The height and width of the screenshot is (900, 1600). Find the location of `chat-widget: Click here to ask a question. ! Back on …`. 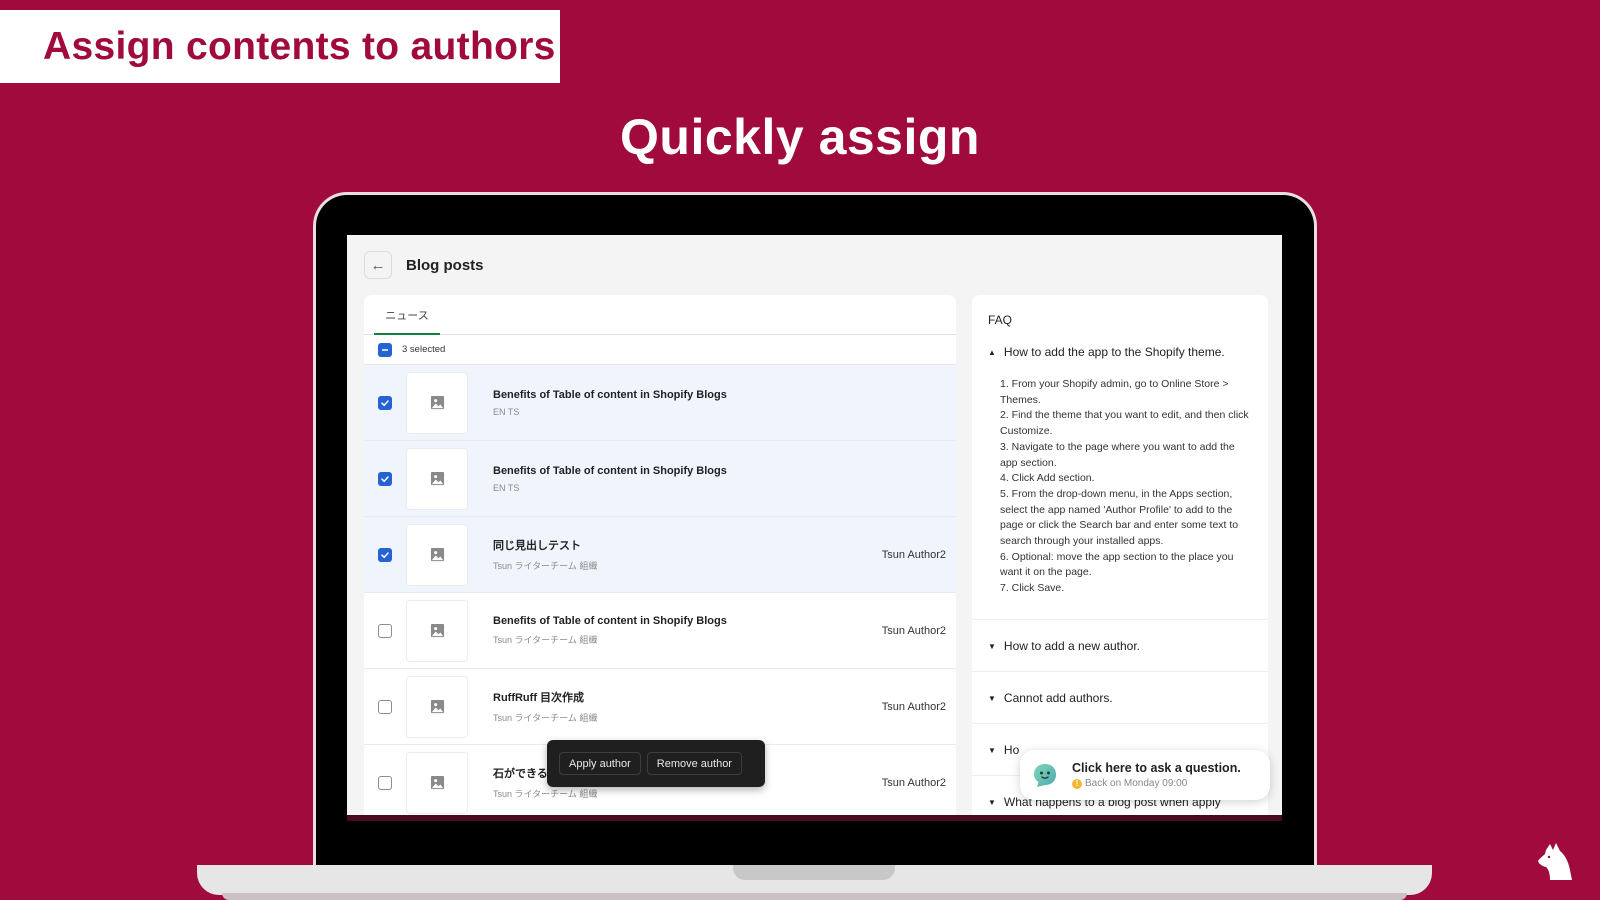

chat-widget: Click here to ask a question. ! Back on … is located at coordinates (1145, 775).